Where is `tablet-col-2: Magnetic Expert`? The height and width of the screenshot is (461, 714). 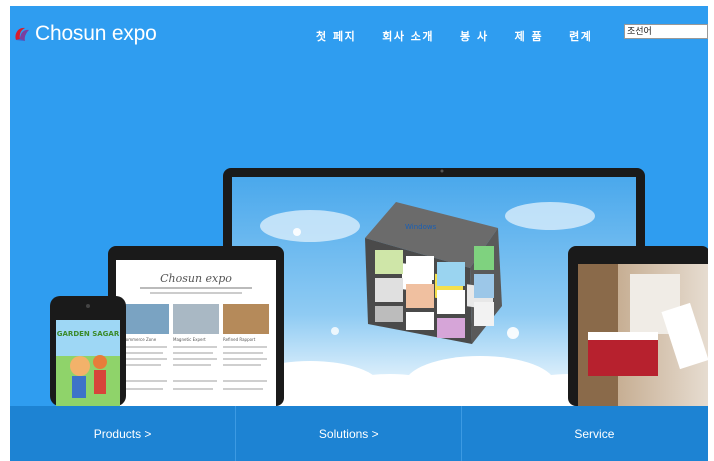 tablet-col-2: Magnetic Expert is located at coordinates (189, 339).